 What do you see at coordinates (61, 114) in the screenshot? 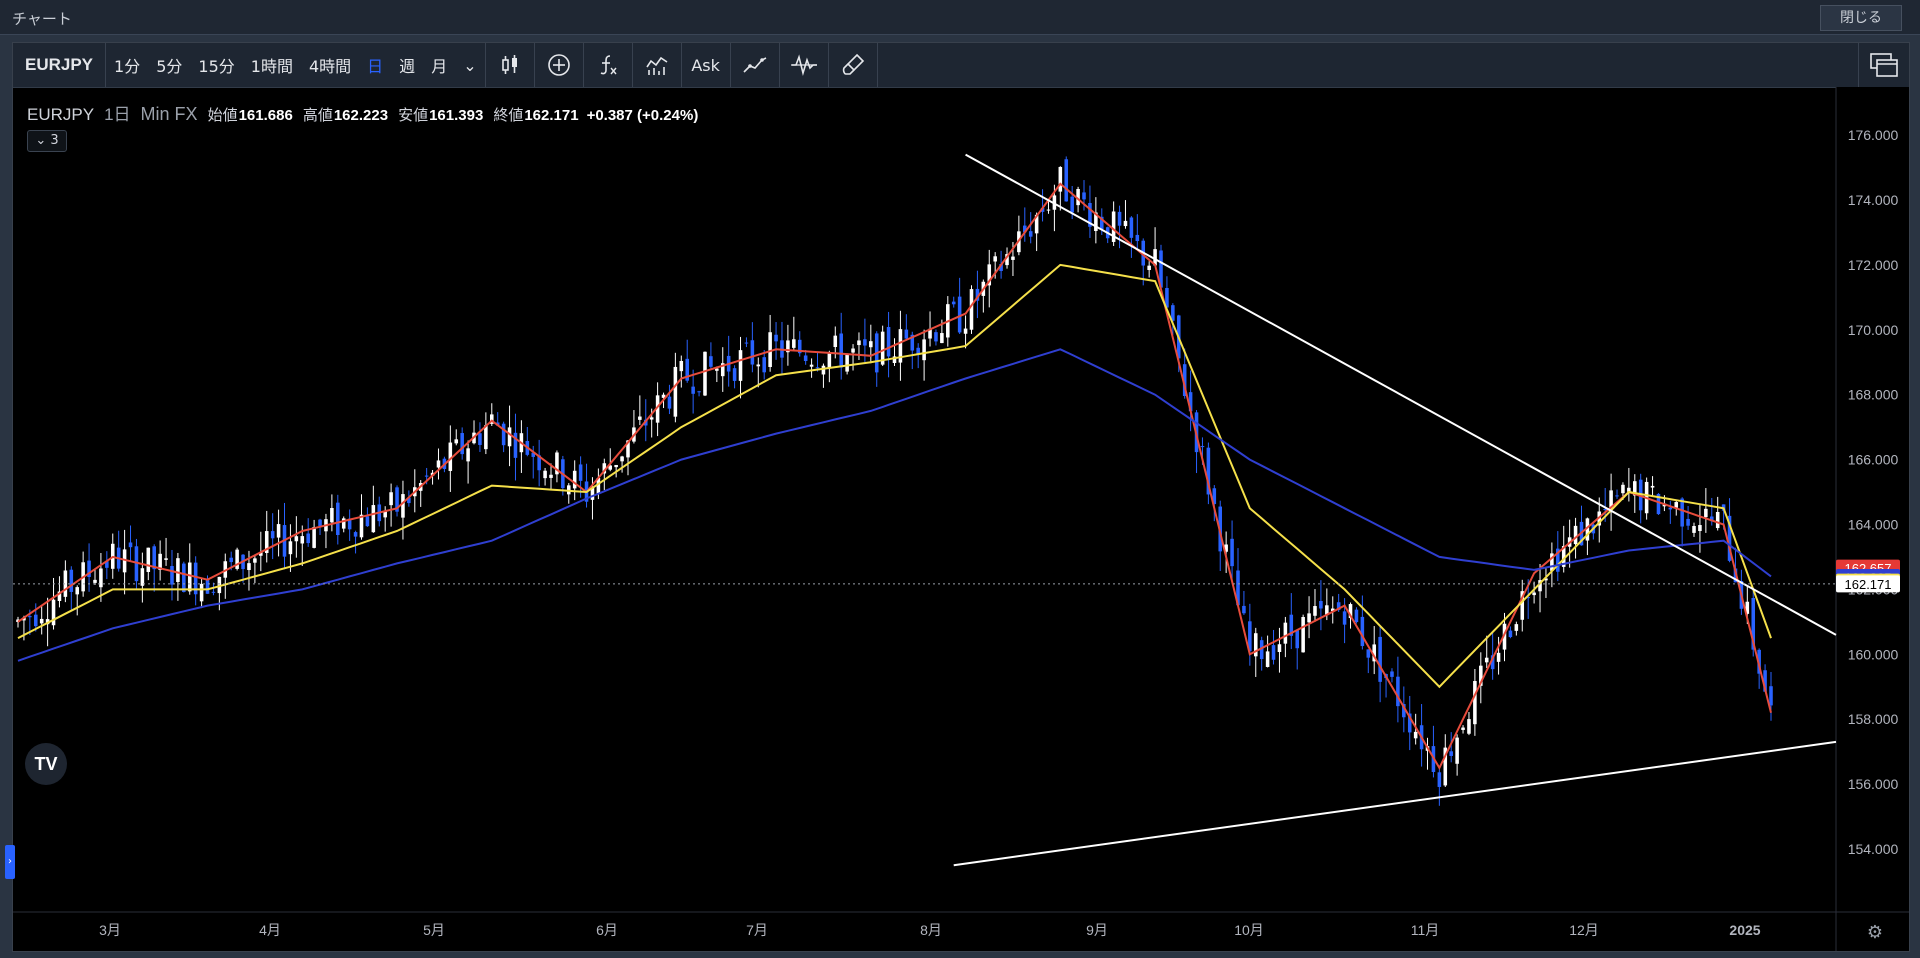
I see `legend-symbol: EURJPY` at bounding box center [61, 114].